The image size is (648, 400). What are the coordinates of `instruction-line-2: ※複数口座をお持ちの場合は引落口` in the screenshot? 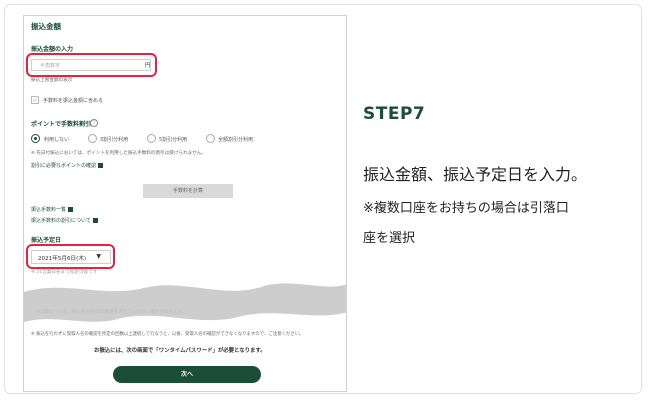 It's located at (466, 208).